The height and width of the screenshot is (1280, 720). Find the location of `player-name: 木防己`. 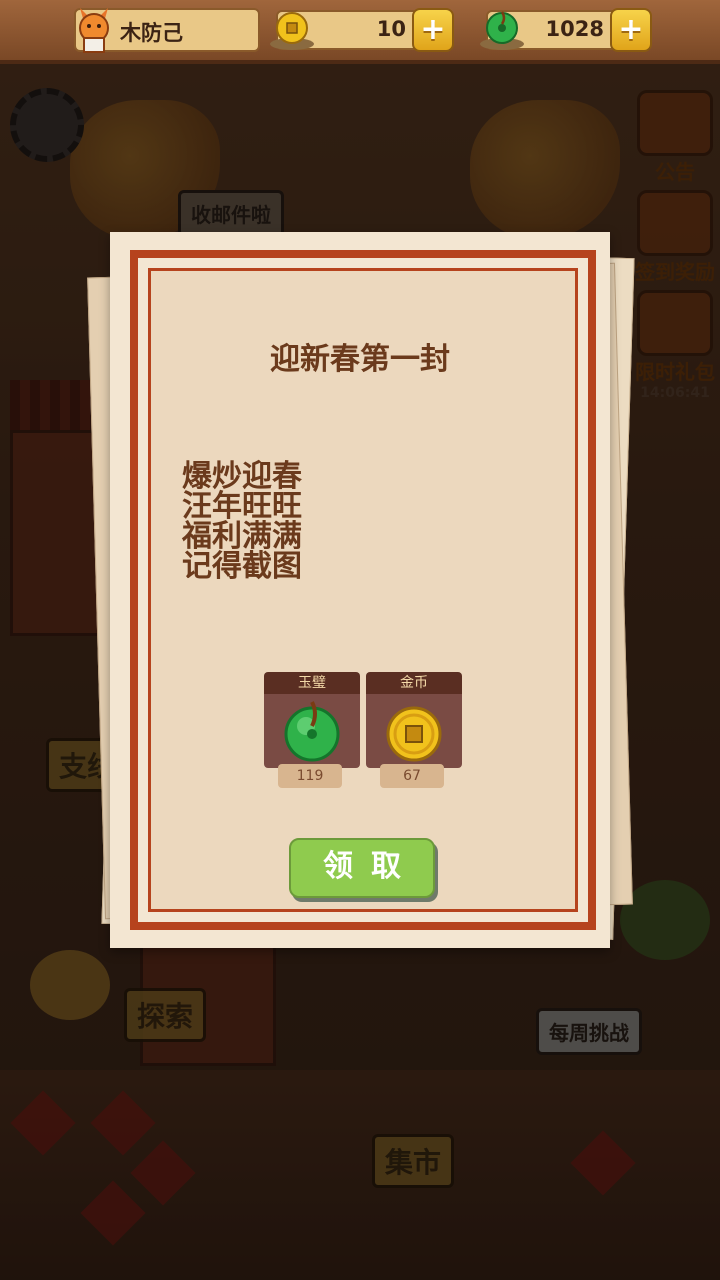

player-name: 木防己 is located at coordinates (151, 33).